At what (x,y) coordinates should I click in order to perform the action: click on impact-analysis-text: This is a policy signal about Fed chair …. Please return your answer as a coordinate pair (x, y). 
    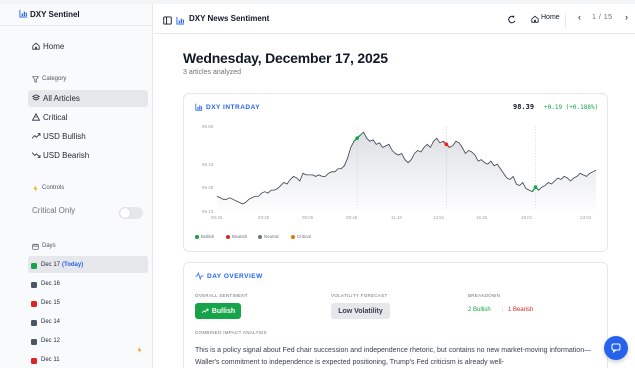
    Looking at the image, I should click on (393, 356).